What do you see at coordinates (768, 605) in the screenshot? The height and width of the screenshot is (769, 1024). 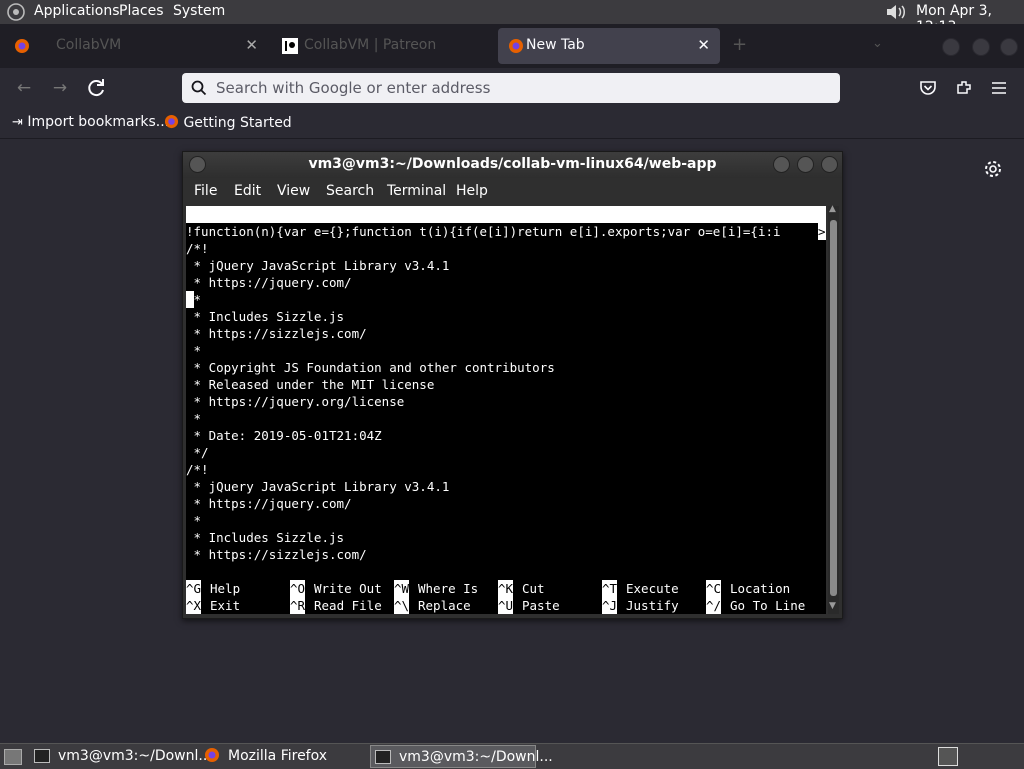 I see `shortcut-label: Go To Line` at bounding box center [768, 605].